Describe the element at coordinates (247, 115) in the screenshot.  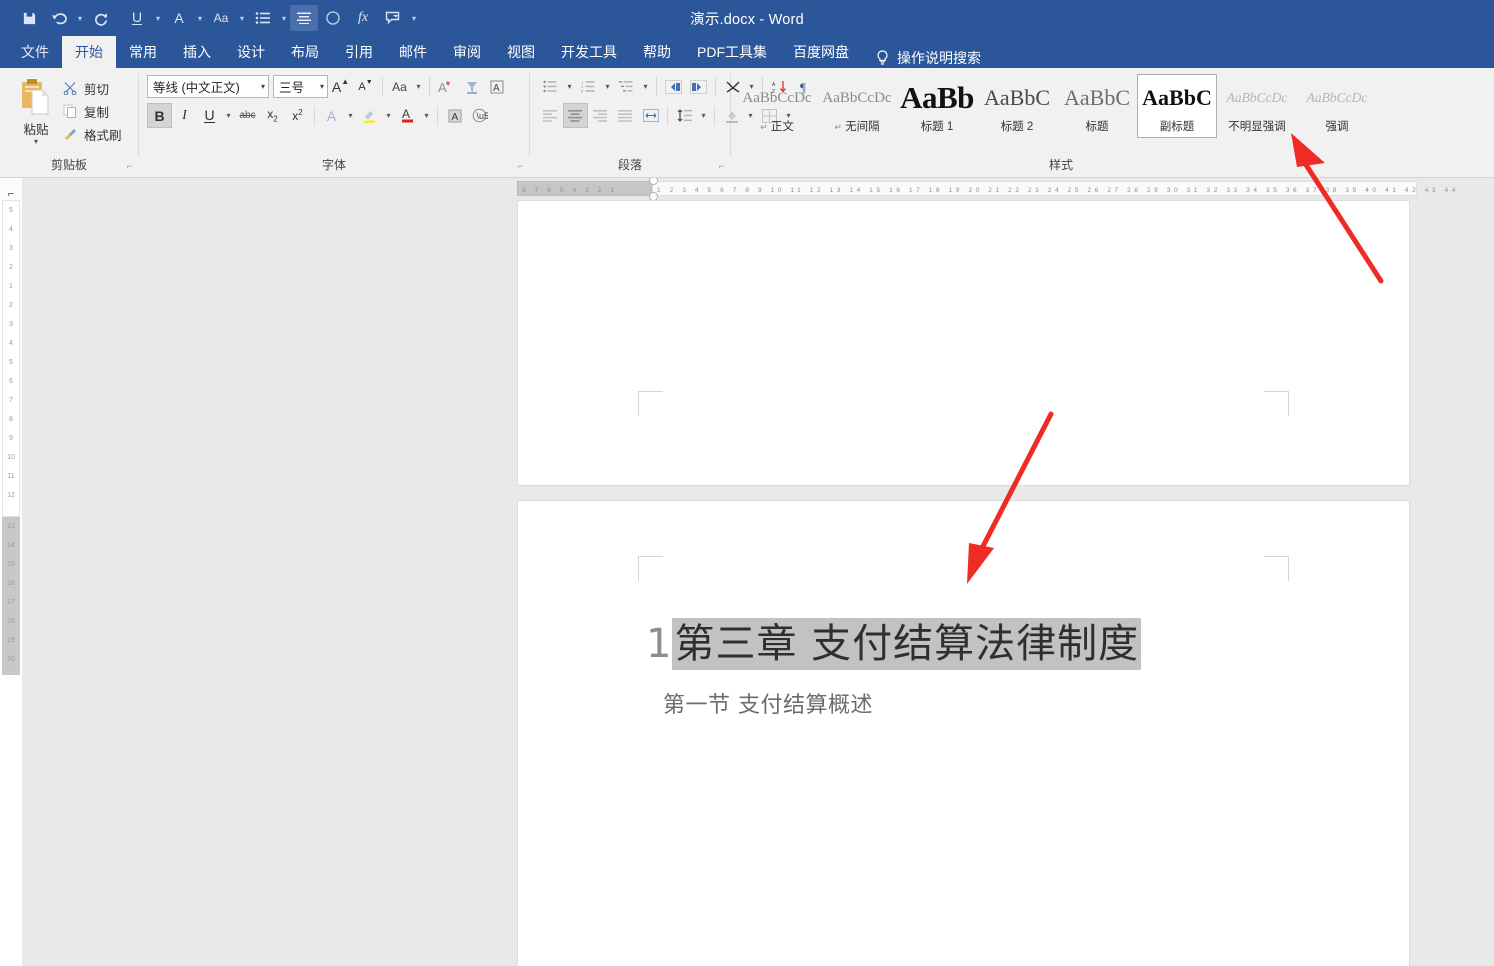
I see `strikethrough-button: abc` at that location.